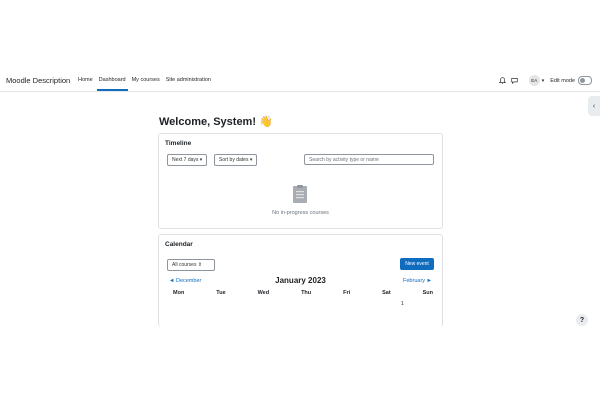 This screenshot has height=400, width=600. What do you see at coordinates (263, 293) in the screenshot?
I see `weekday-label: Wed` at bounding box center [263, 293].